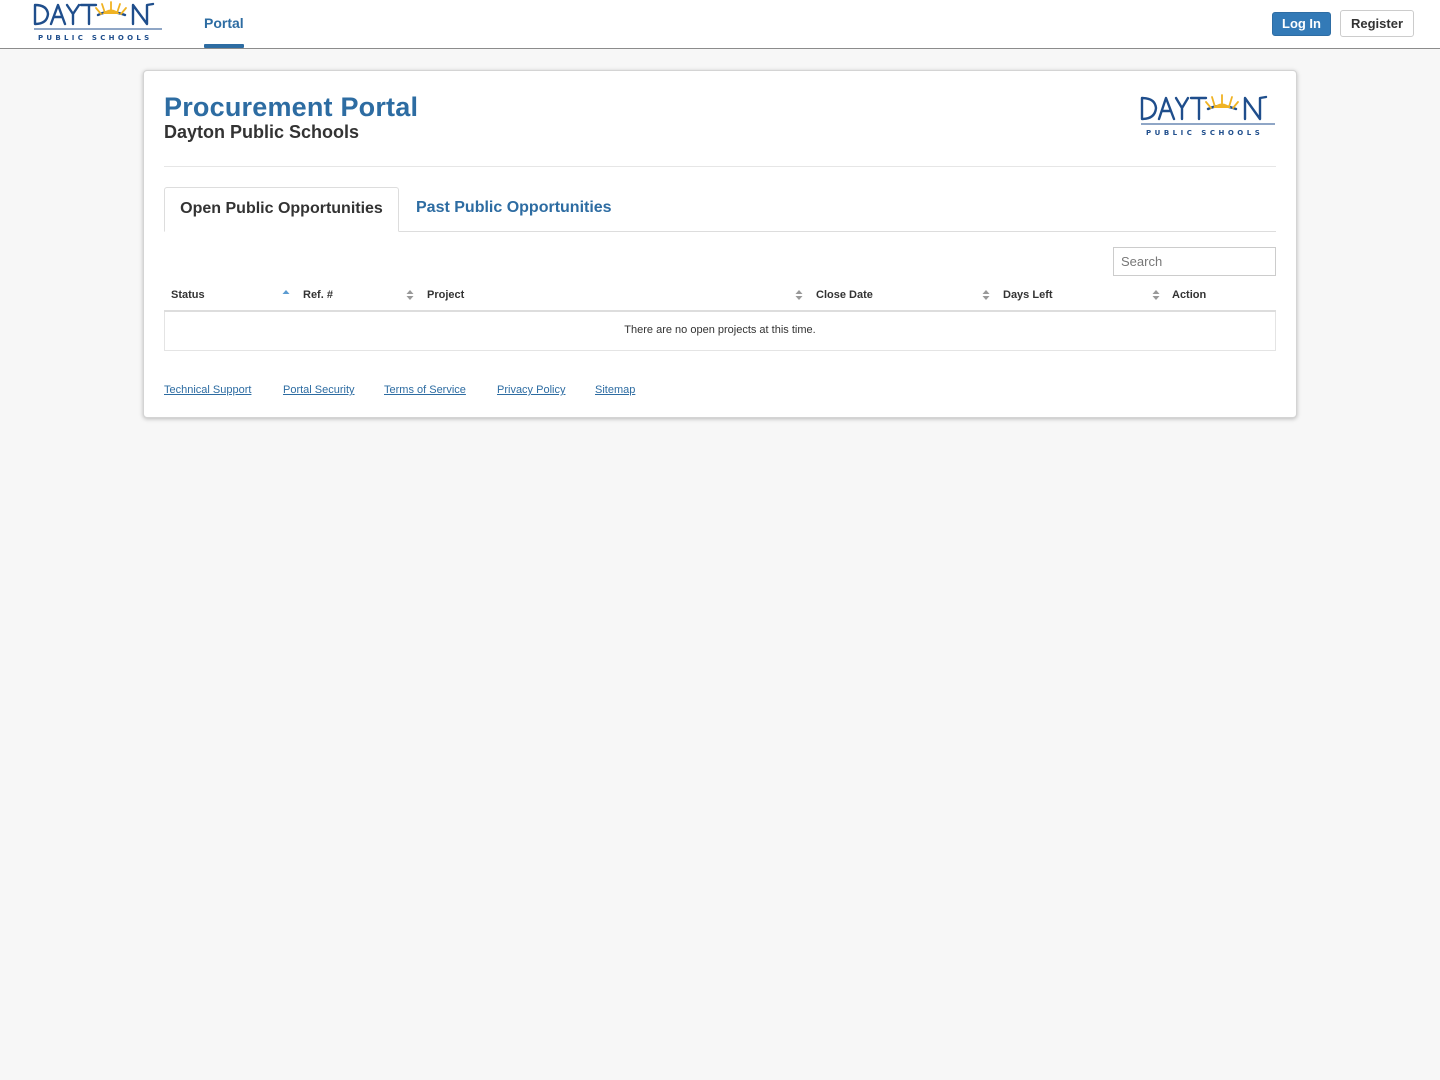  I want to click on empty-table-message: There are no open projects at this time., so click(720, 330).